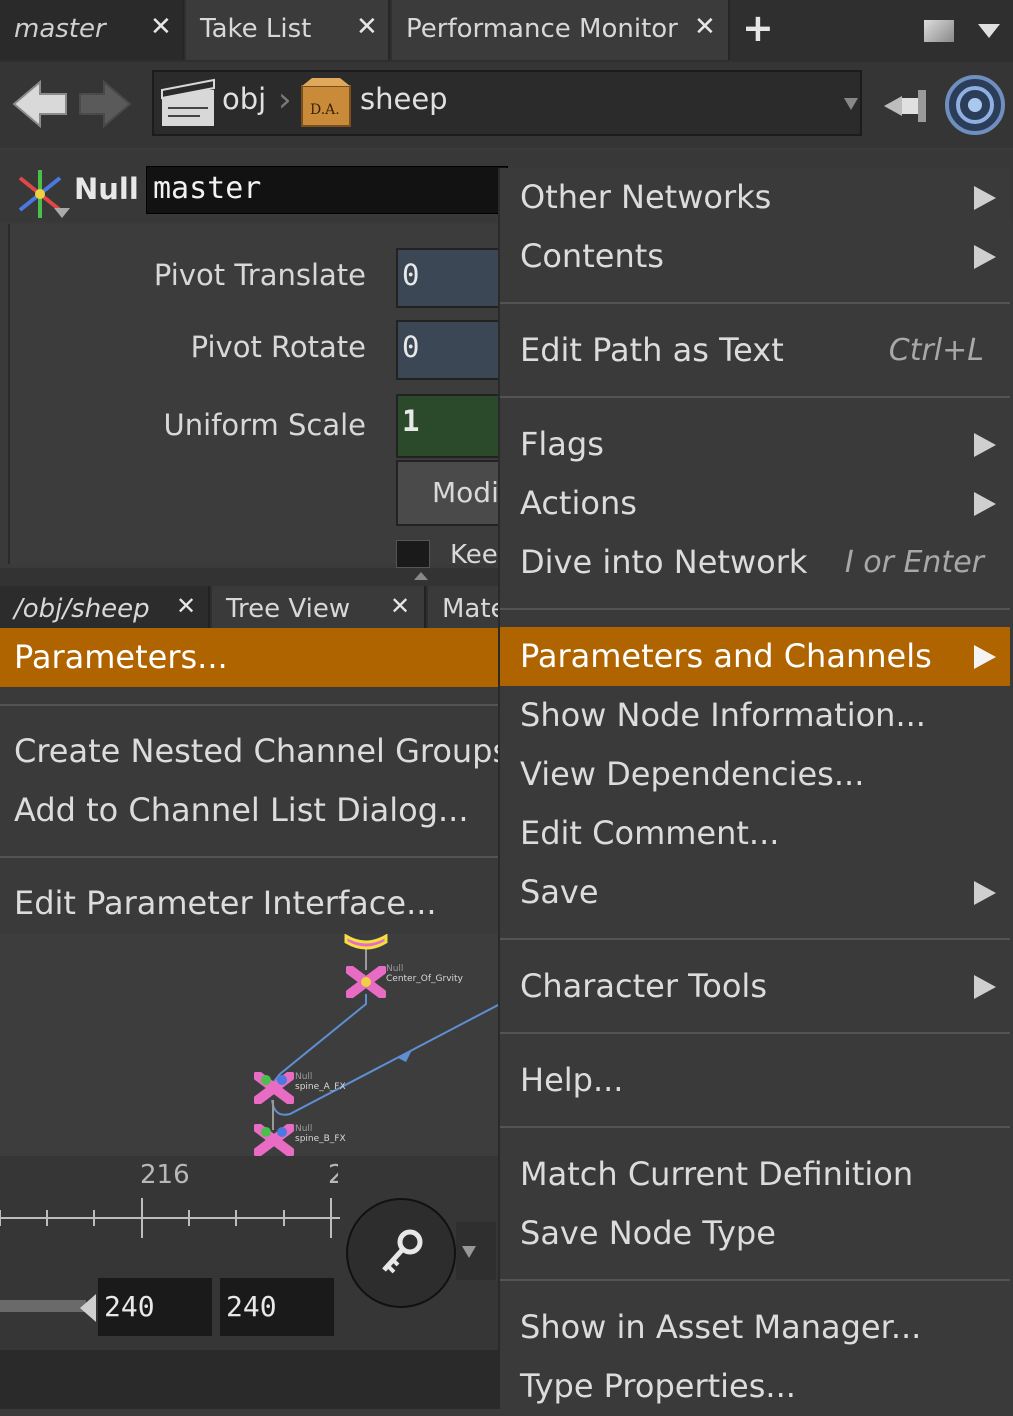 This screenshot has width=1013, height=1416. Describe the element at coordinates (664, 562) in the screenshot. I see `menu-item-label: Dive into Network` at that location.